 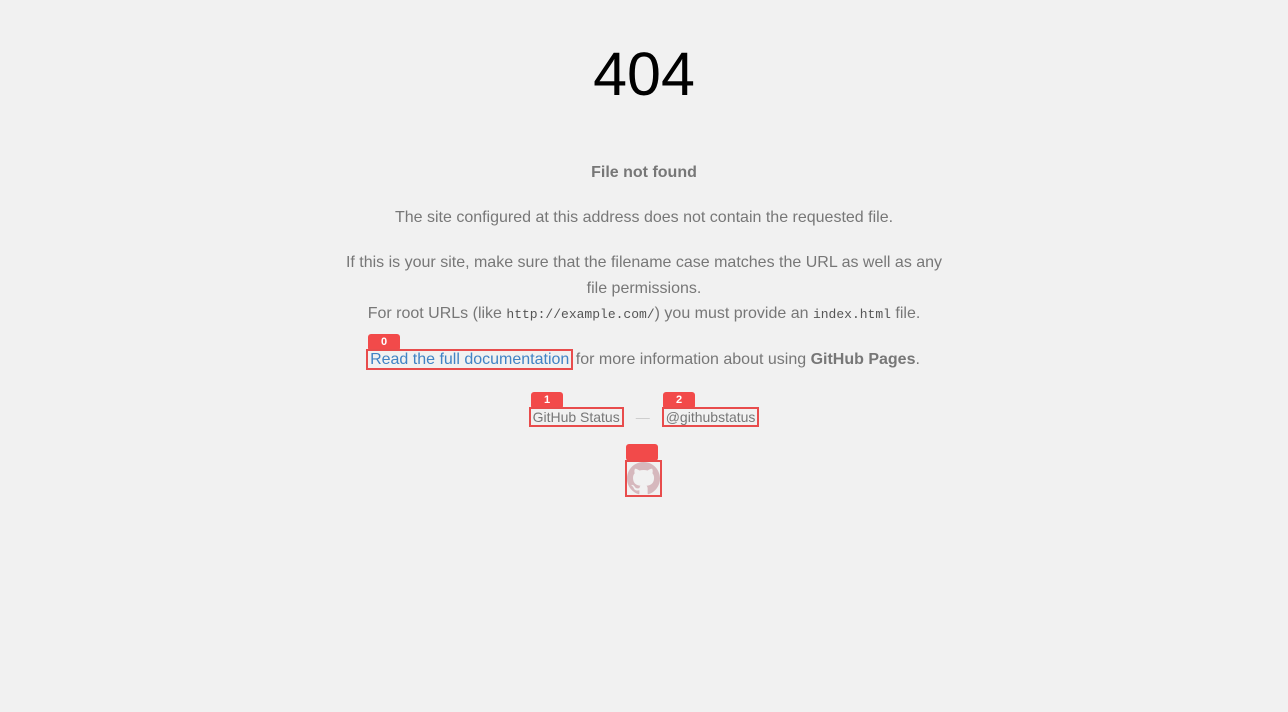 I want to click on code-example-url: http://example.com/, so click(x=580, y=314).